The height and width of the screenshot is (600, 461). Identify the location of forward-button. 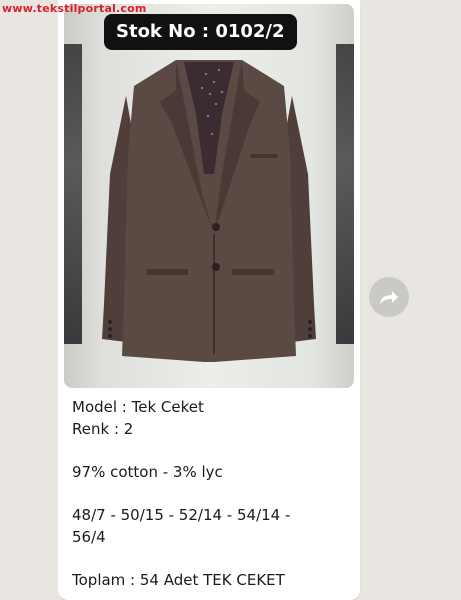
(389, 297).